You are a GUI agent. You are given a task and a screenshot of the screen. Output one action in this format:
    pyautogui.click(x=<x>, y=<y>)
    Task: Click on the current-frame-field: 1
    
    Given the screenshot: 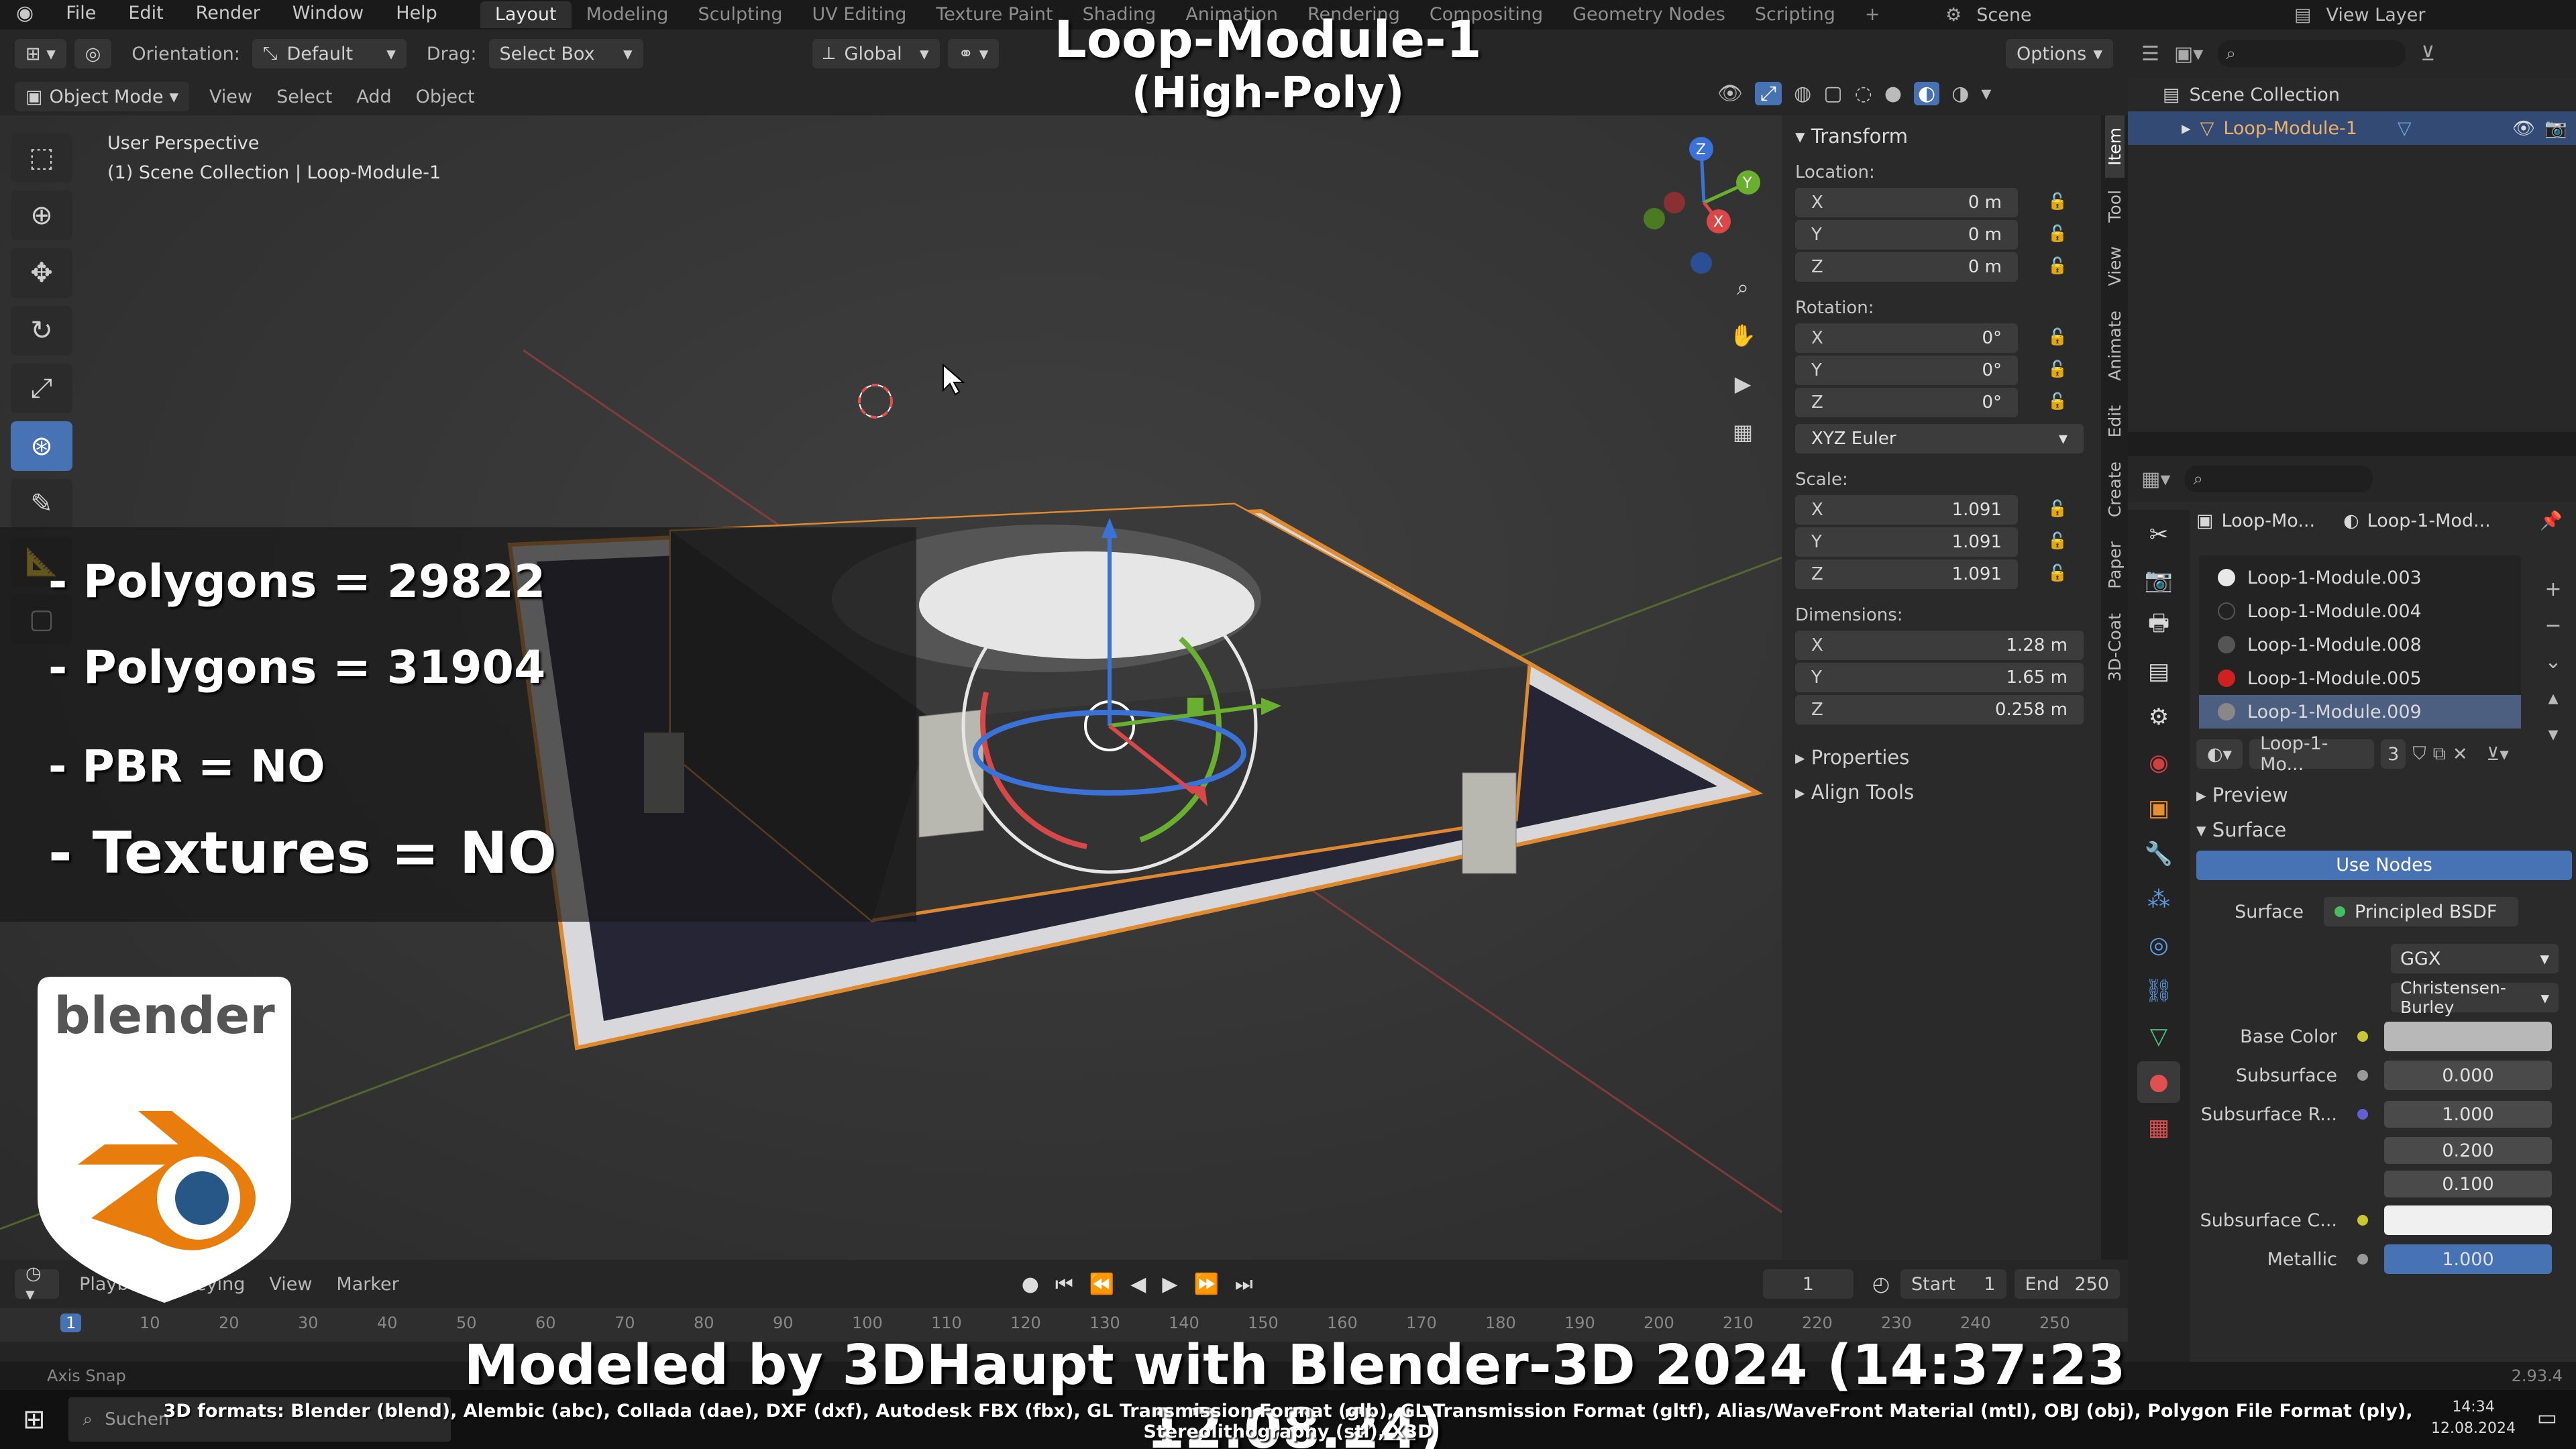 What is the action you would take?
    pyautogui.click(x=1808, y=1284)
    